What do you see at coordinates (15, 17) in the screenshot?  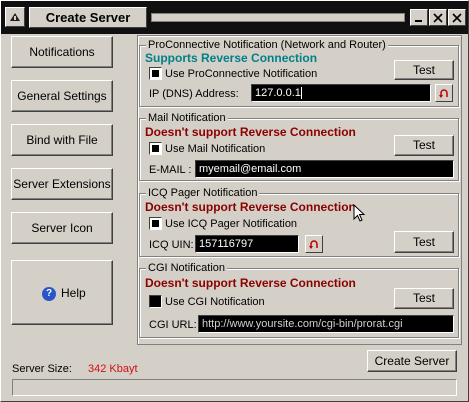 I see `app-icon` at bounding box center [15, 17].